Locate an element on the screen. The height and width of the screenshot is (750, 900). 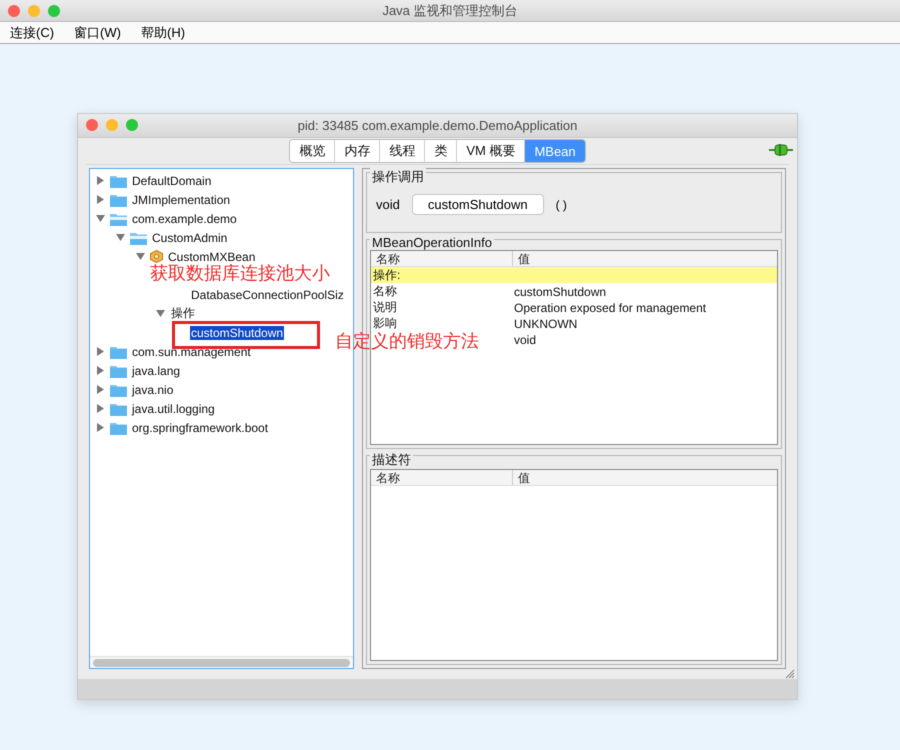
table-cell-text: 说明 is located at coordinates (384, 307).